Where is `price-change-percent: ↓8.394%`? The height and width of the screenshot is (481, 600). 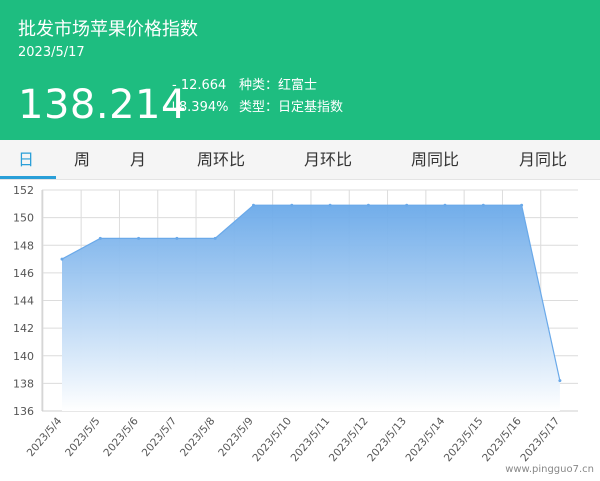
price-change-percent: ↓8.394% is located at coordinates (198, 107).